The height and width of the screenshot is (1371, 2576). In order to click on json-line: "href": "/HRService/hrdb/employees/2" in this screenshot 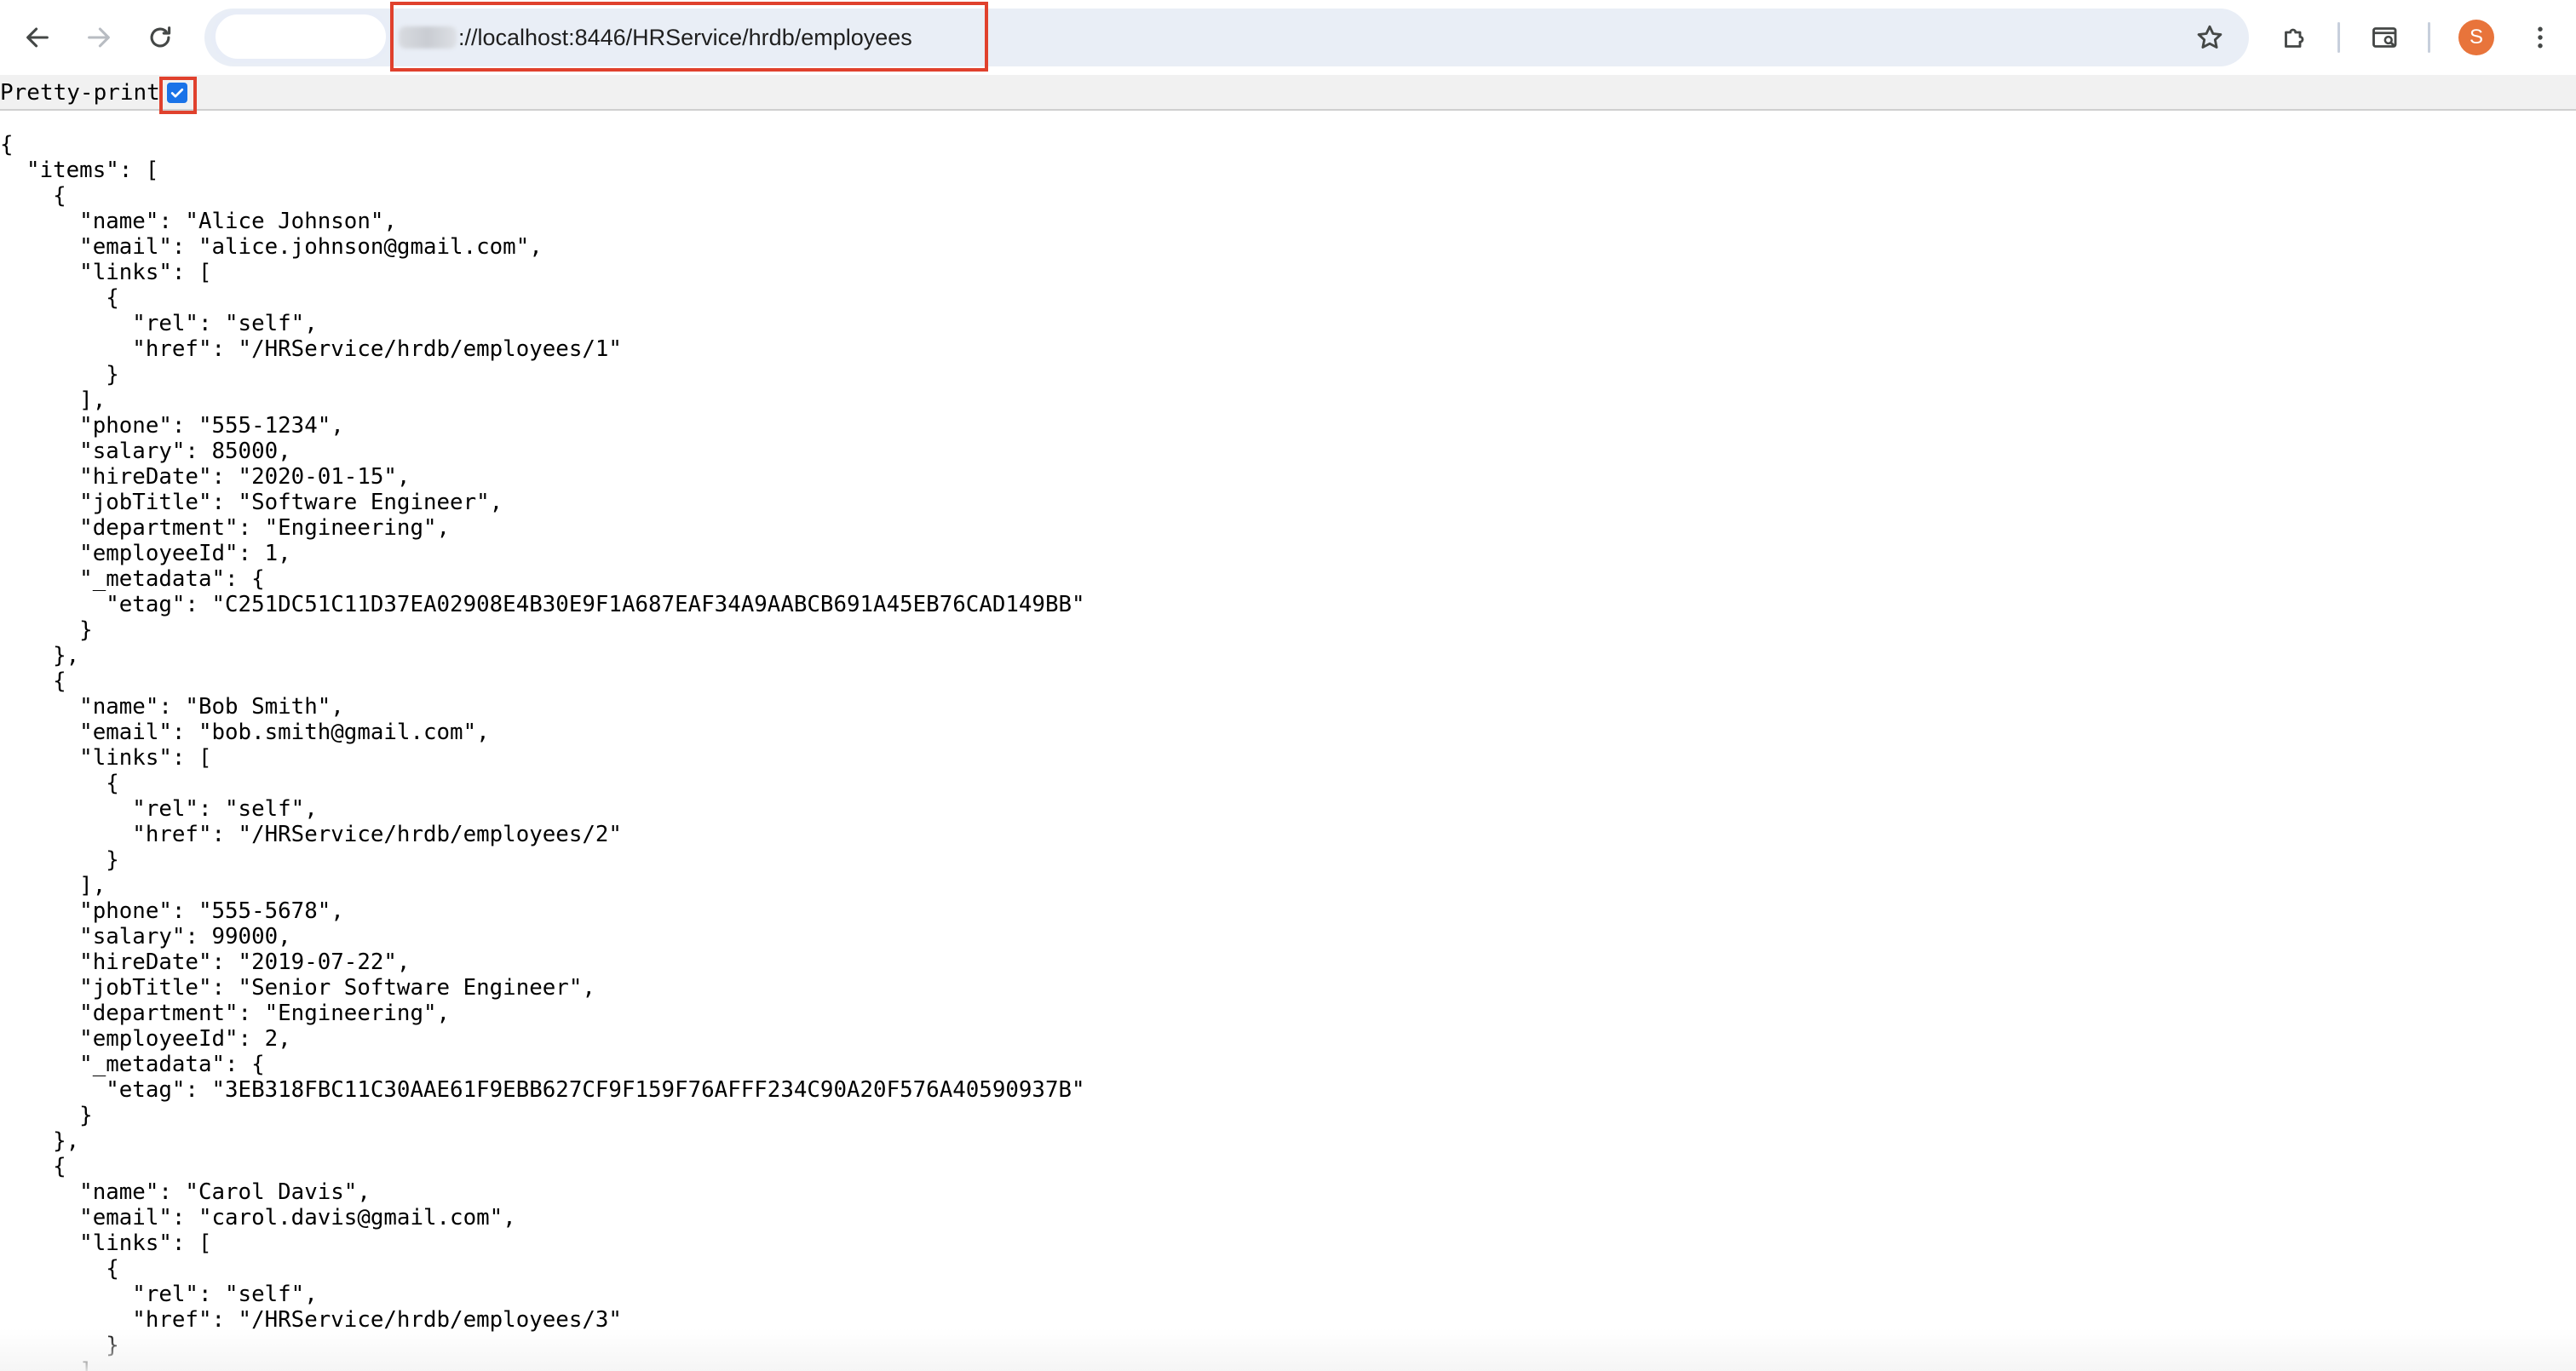, I will do `click(311, 834)`.